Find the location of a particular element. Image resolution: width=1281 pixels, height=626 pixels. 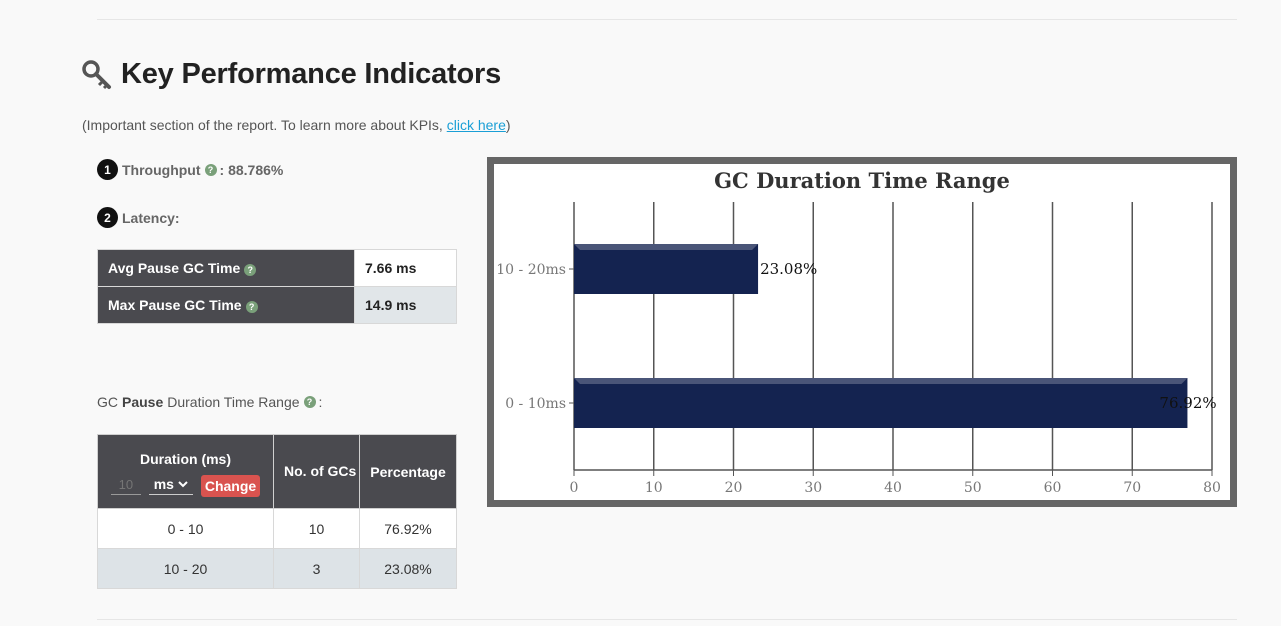

table-row: 0 - 10 10 76.92% is located at coordinates (277, 528).